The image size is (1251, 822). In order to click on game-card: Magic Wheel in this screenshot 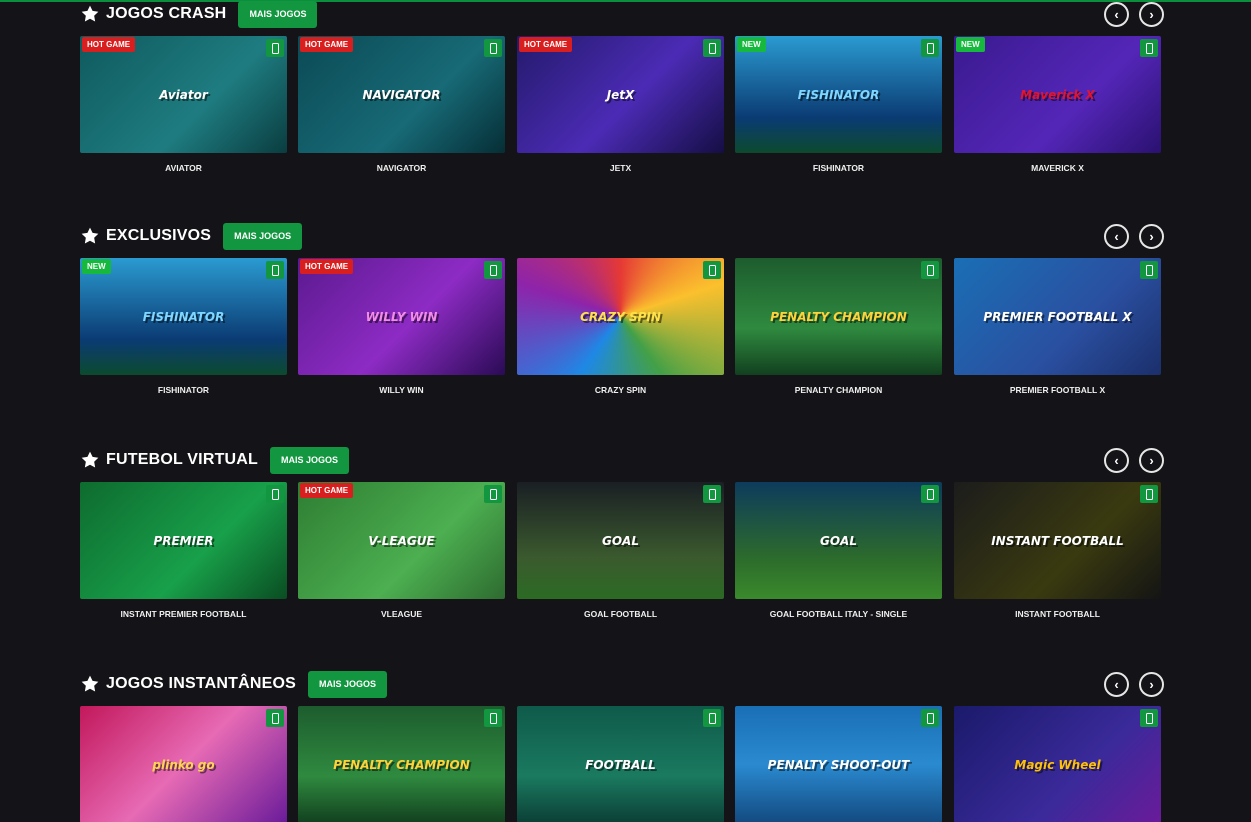, I will do `click(1058, 764)`.